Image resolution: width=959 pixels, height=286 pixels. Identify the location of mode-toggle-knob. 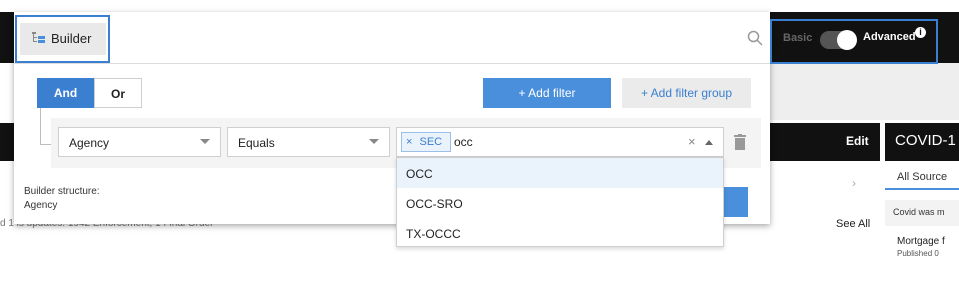
(847, 40).